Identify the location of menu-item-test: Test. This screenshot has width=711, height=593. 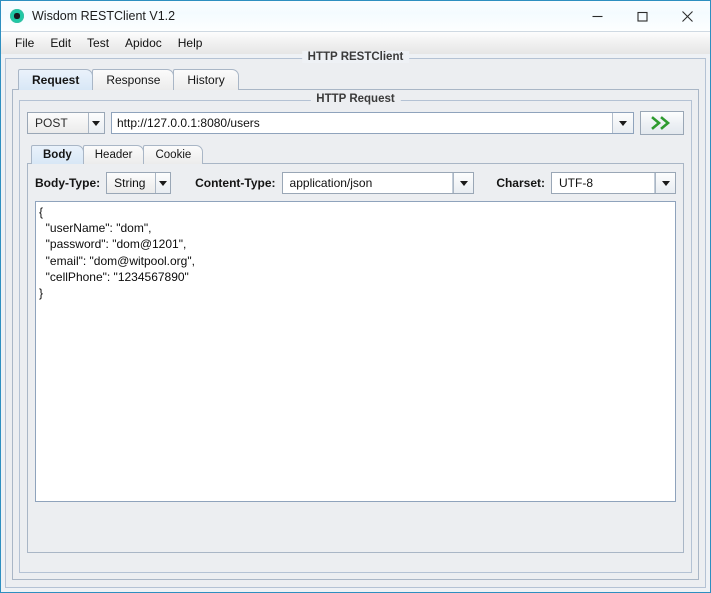
(99, 43).